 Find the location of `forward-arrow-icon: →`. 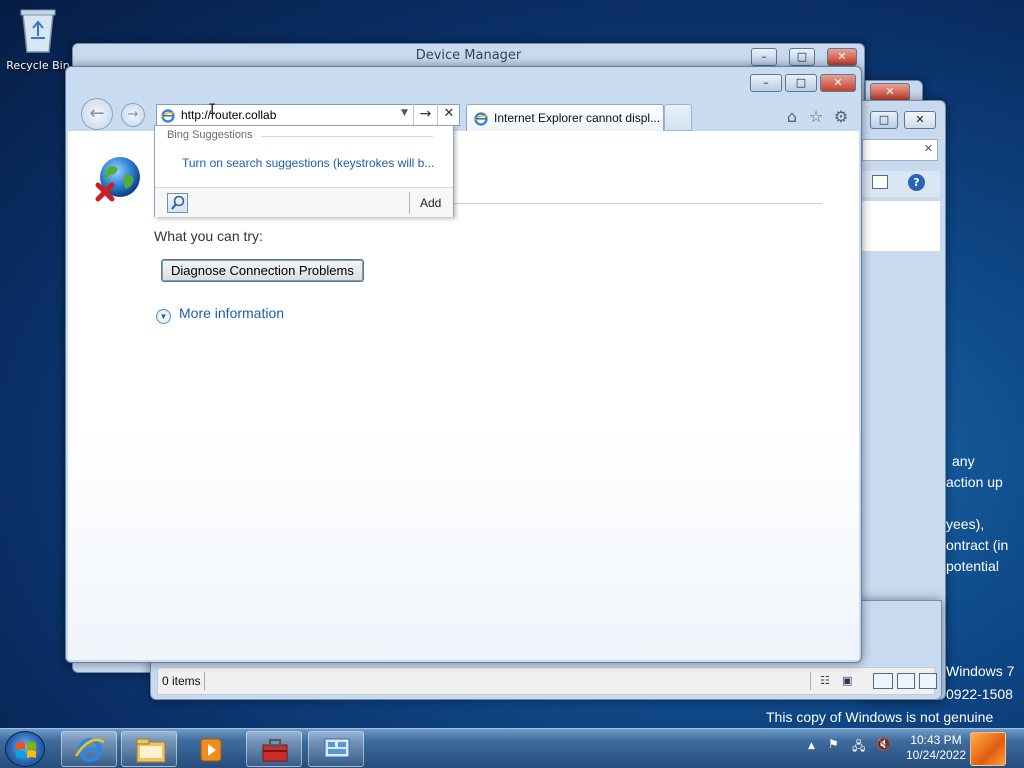

forward-arrow-icon: → is located at coordinates (133, 114).